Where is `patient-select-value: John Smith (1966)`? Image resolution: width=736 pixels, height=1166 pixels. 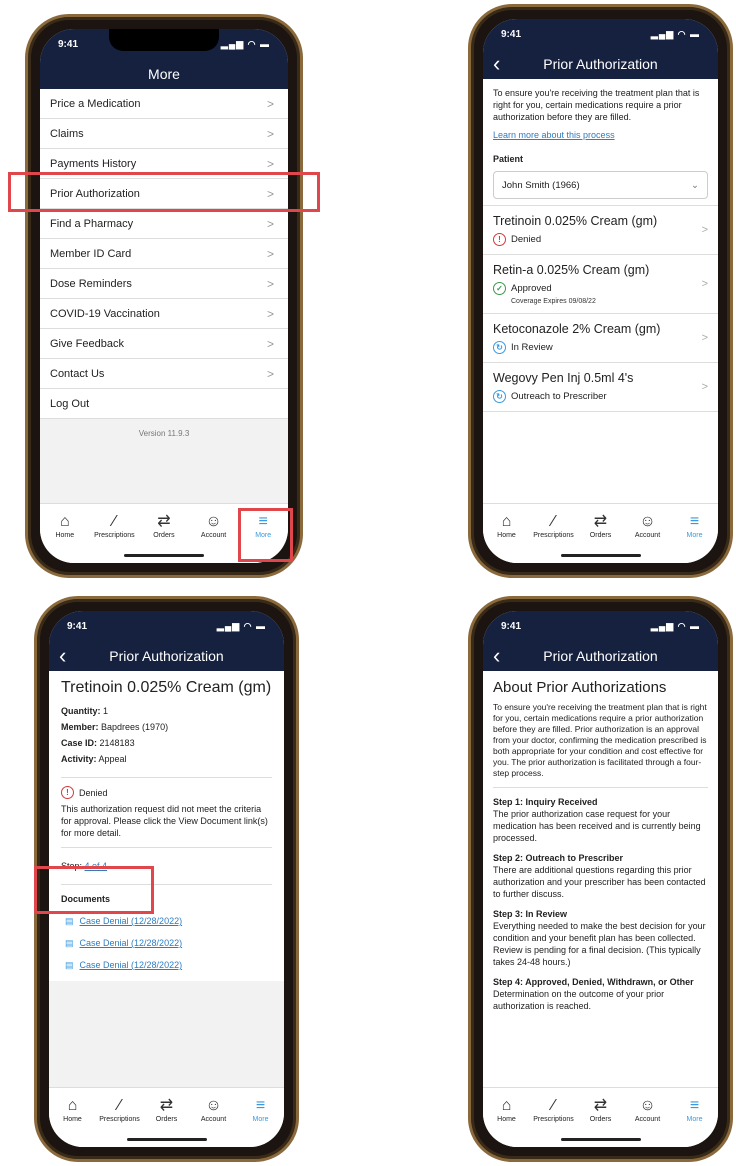 patient-select-value: John Smith (1966) is located at coordinates (541, 185).